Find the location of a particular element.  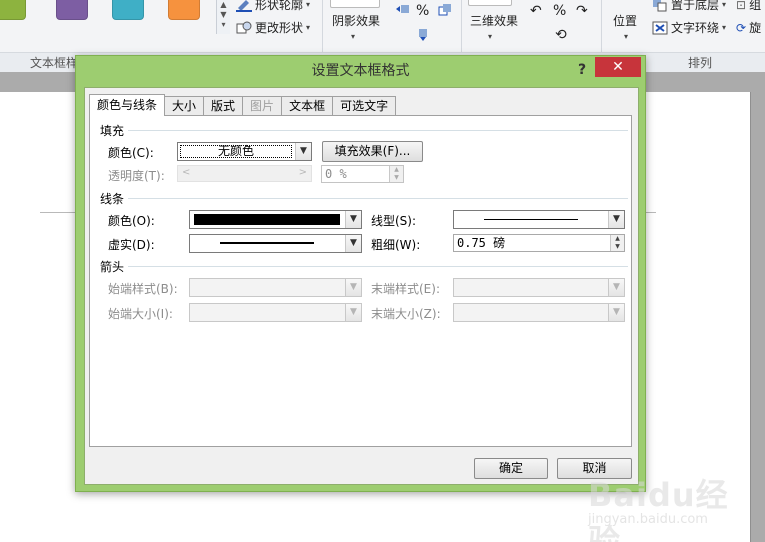

pen-outline-icon is located at coordinates (244, 6).